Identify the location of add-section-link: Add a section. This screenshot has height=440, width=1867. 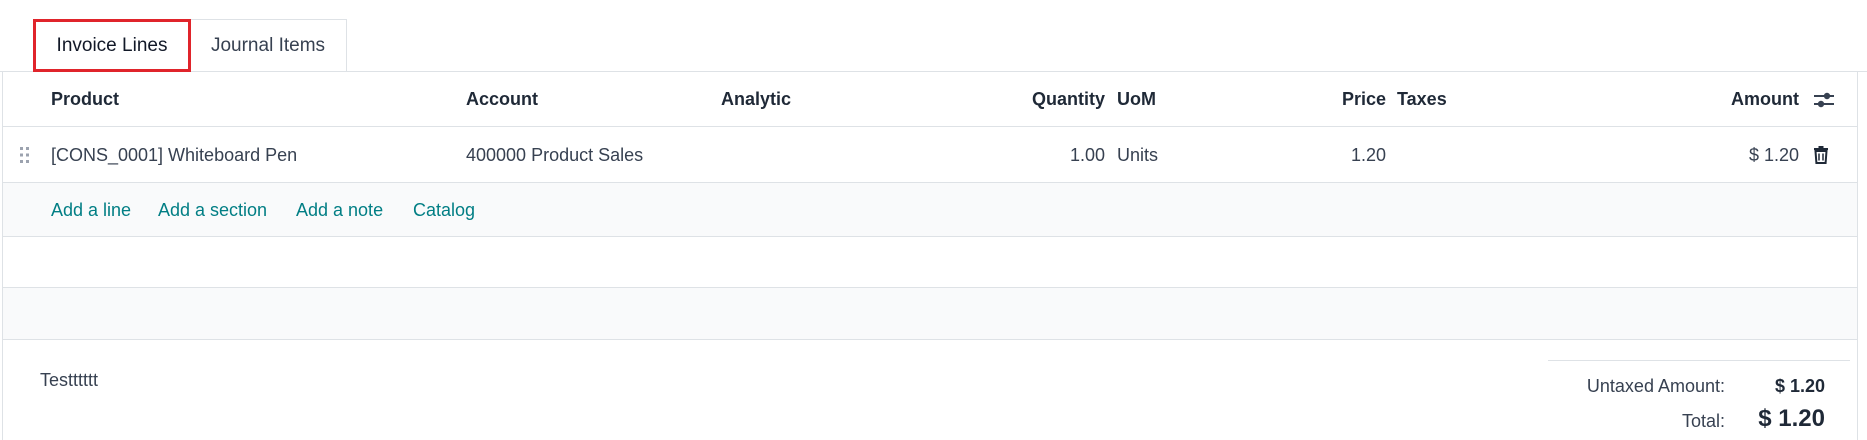
(212, 210).